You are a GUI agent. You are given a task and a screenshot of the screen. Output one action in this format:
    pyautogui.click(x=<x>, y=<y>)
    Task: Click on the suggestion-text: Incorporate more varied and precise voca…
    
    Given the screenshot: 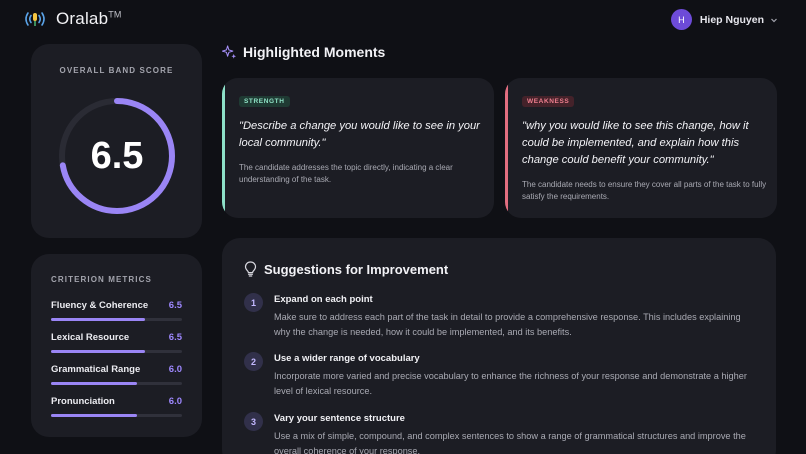 What is the action you would take?
    pyautogui.click(x=510, y=383)
    